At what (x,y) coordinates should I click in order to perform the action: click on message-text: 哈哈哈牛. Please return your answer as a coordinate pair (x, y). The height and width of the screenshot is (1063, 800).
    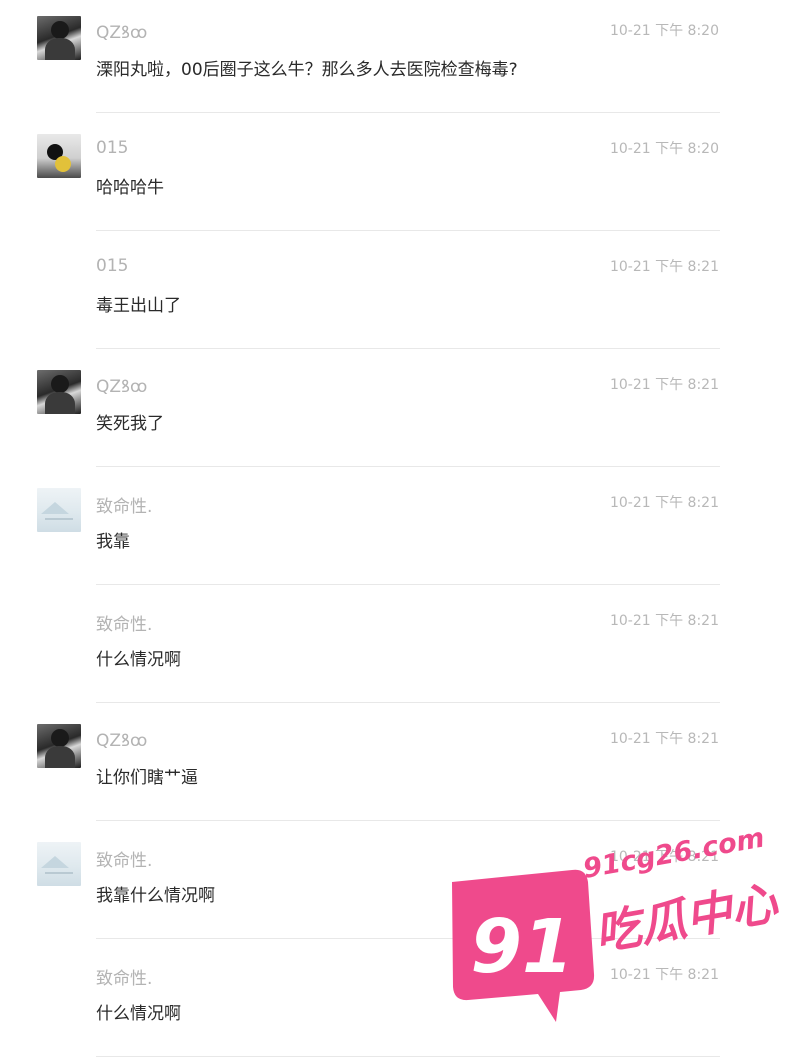
    Looking at the image, I should click on (130, 188).